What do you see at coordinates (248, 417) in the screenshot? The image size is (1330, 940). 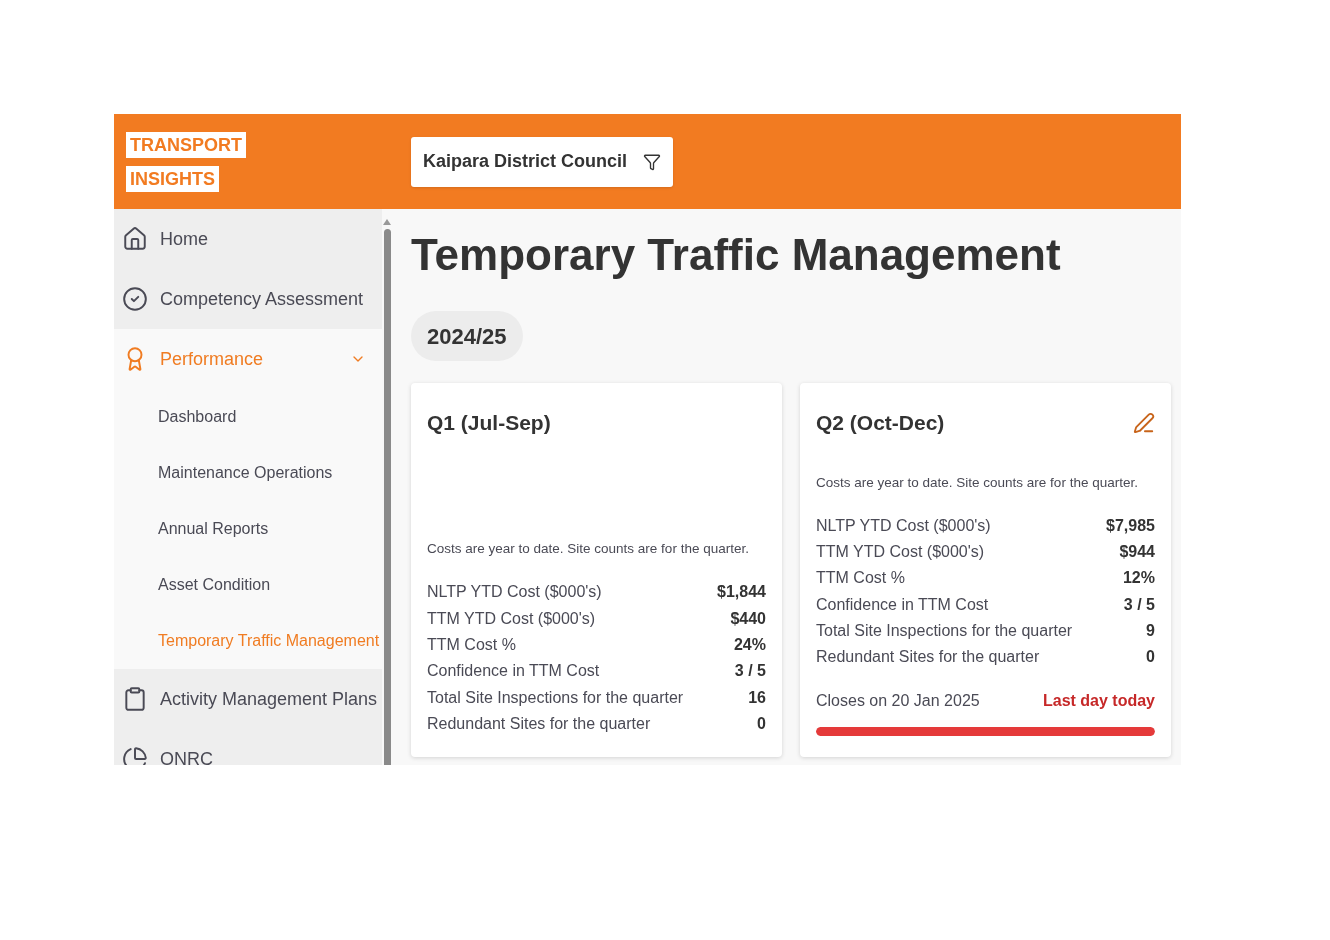 I see `nav-subitem: Dashboard` at bounding box center [248, 417].